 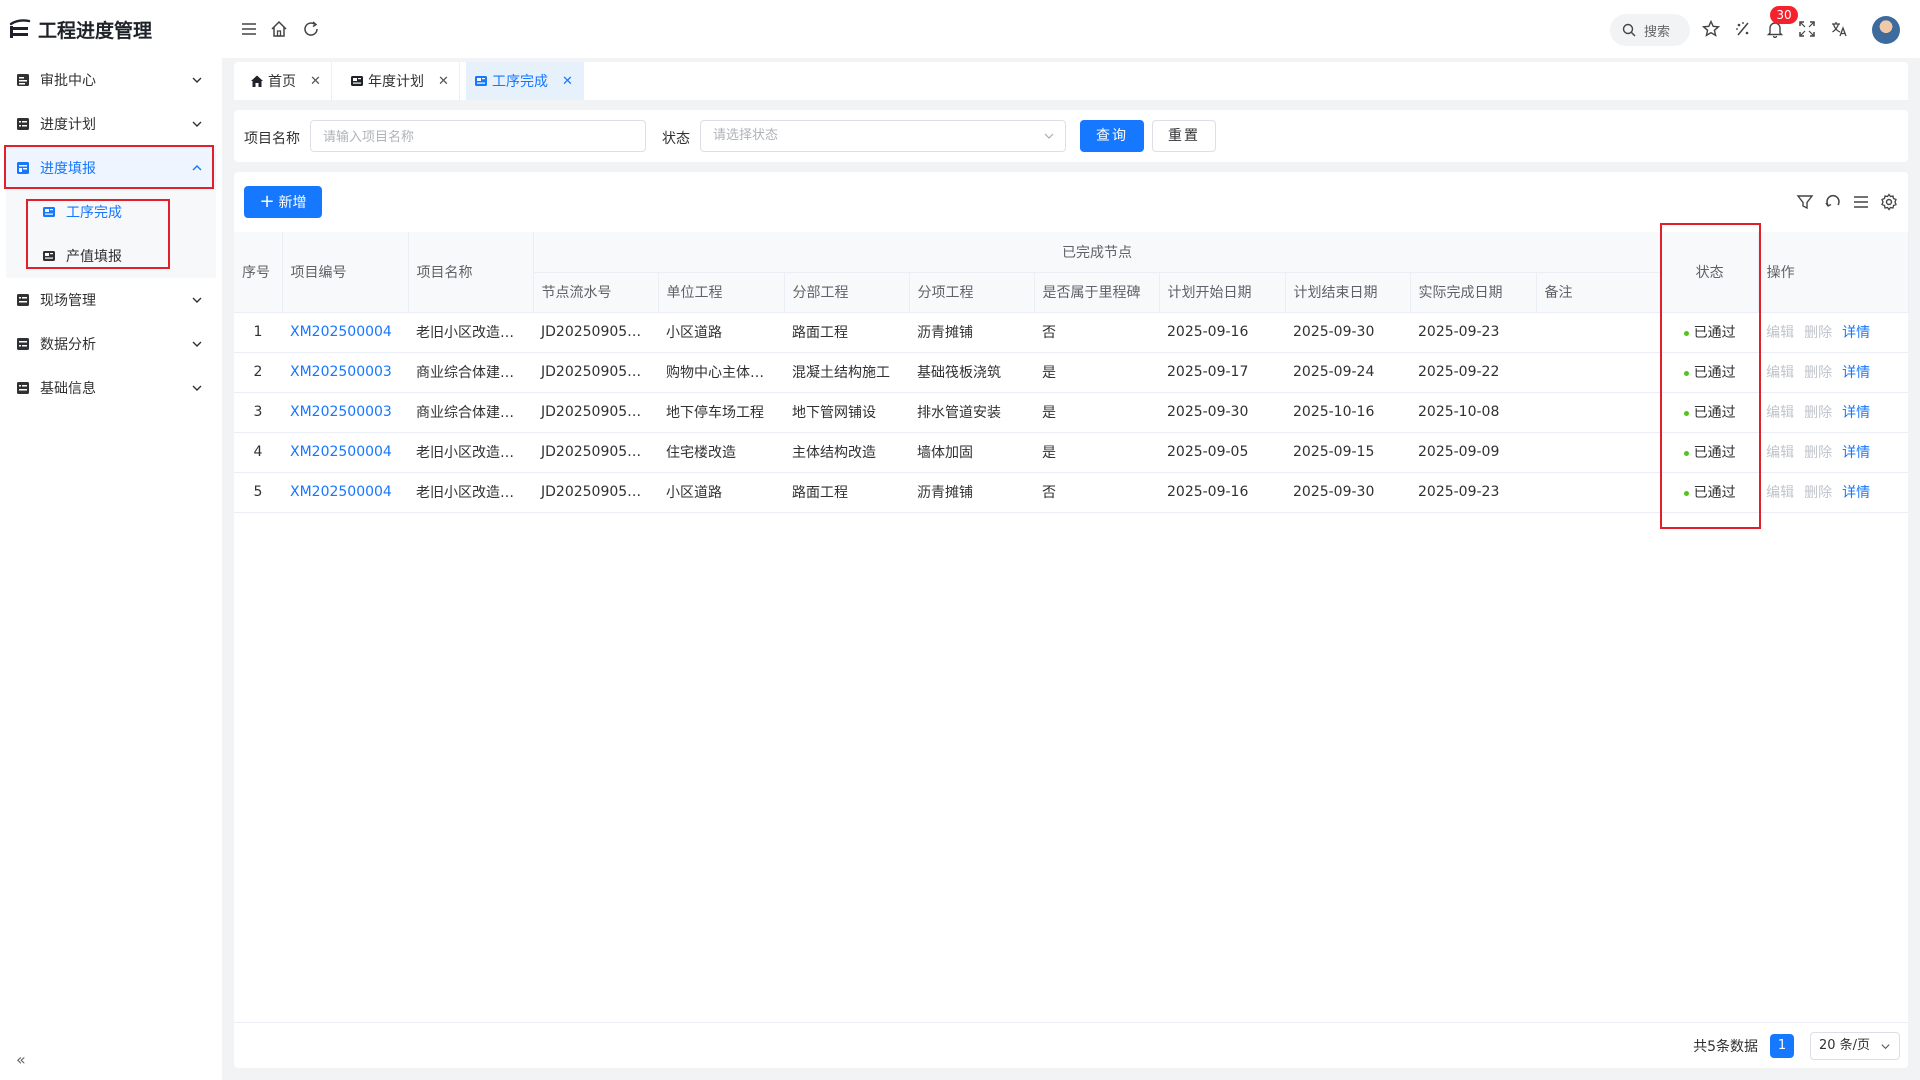 What do you see at coordinates (1743, 29) in the screenshot?
I see `theme-icon` at bounding box center [1743, 29].